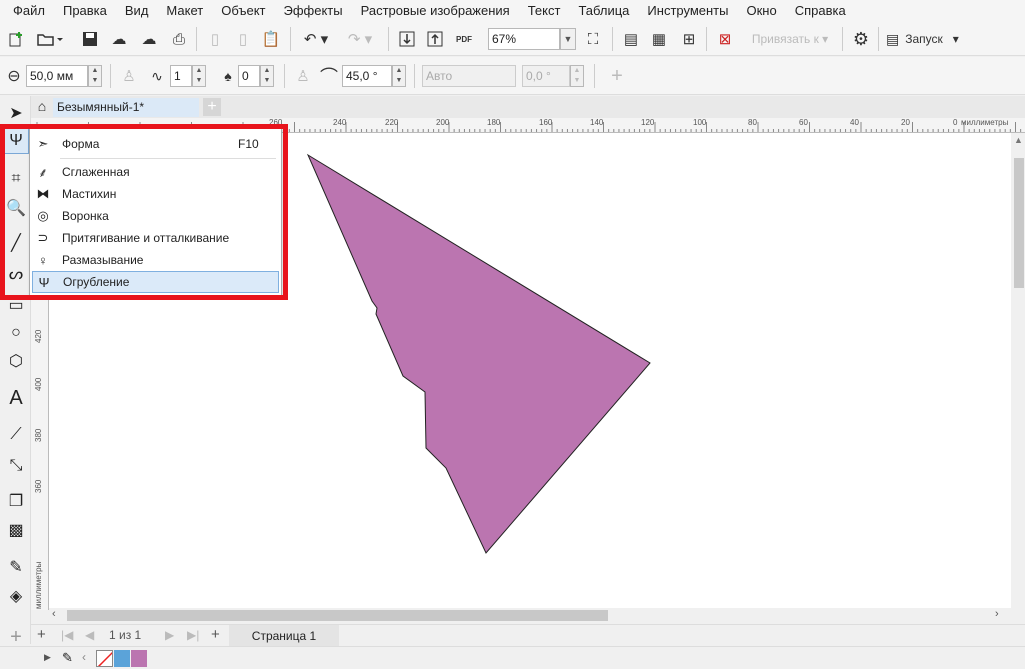 Image resolution: width=1025 pixels, height=669 pixels. I want to click on snap-to-dropdown: Привязать к ▾, so click(790, 39).